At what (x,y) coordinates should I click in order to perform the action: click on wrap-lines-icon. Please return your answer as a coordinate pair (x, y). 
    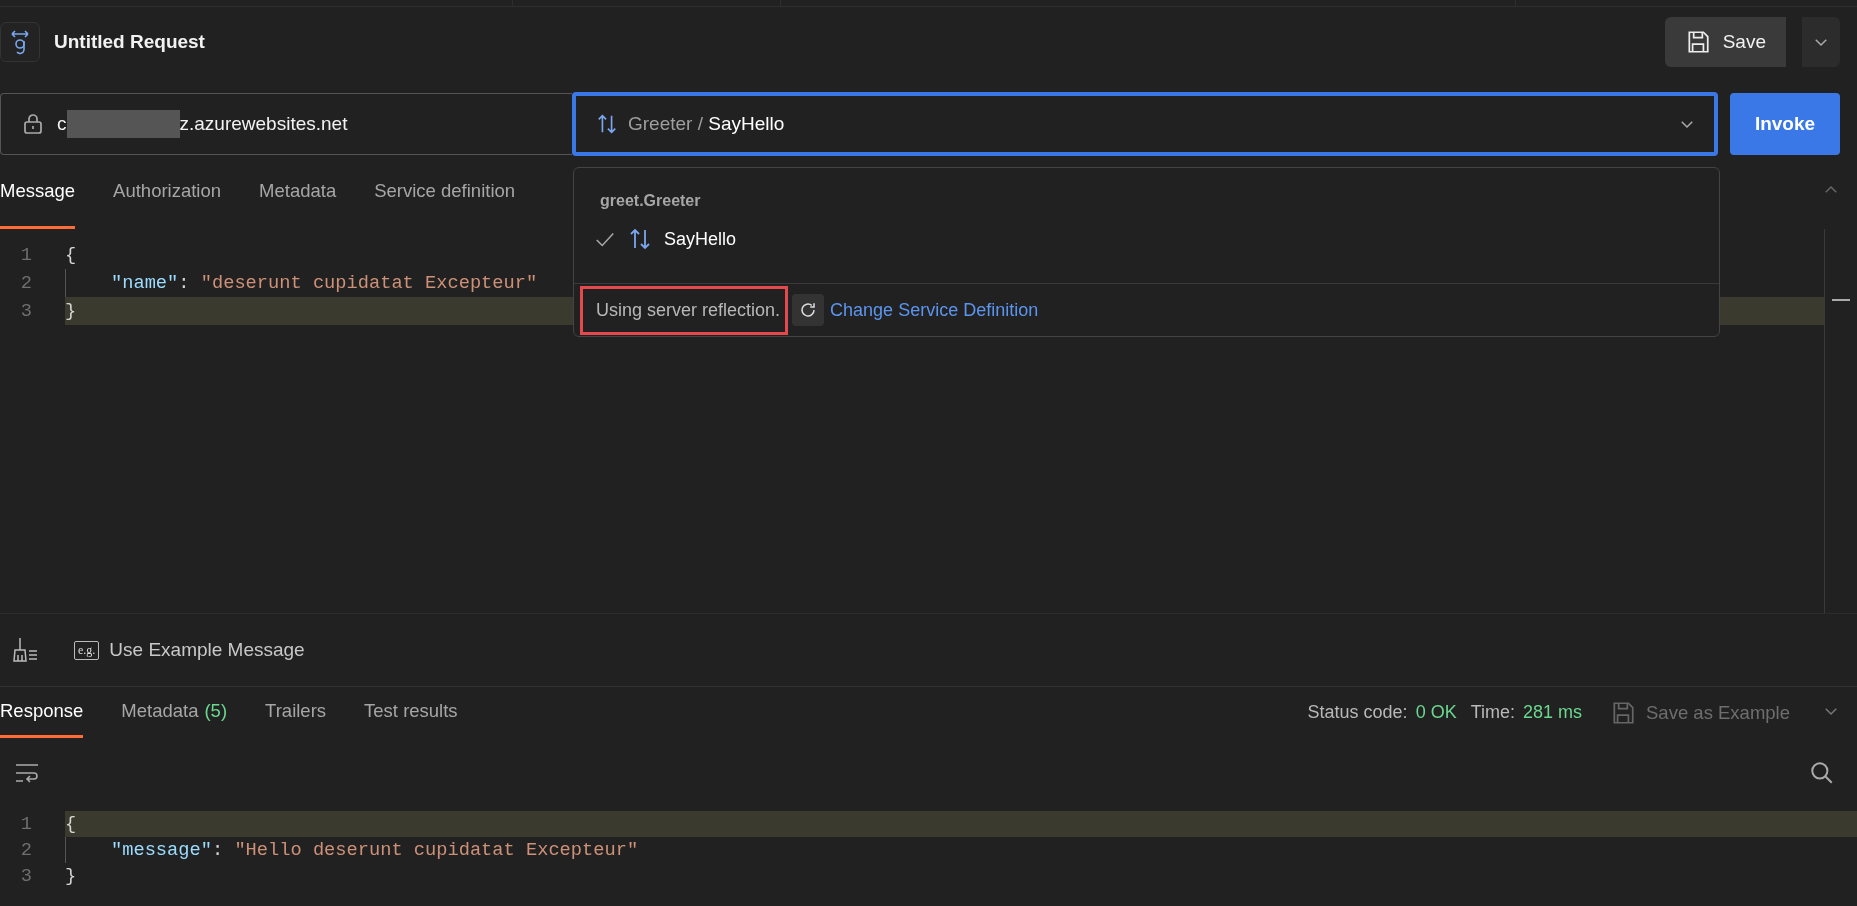
    Looking at the image, I should click on (27, 773).